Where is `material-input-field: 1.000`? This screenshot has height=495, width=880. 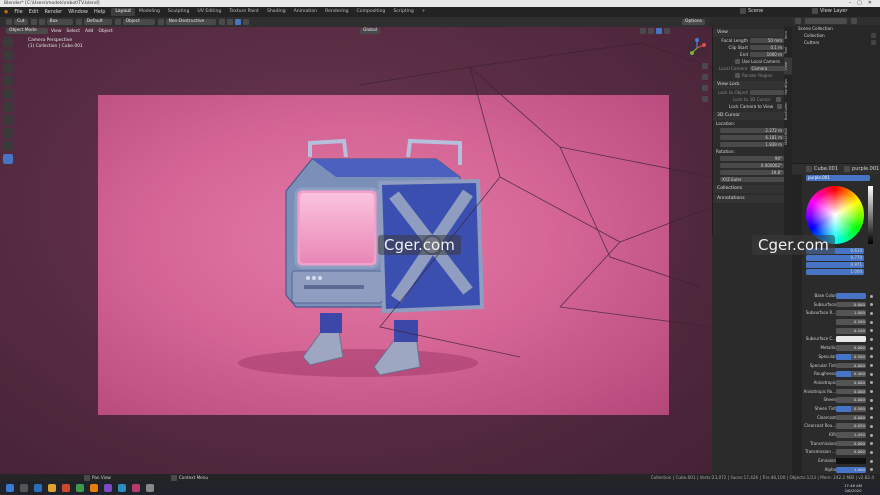 material-input-field: 1.000 is located at coordinates (851, 313).